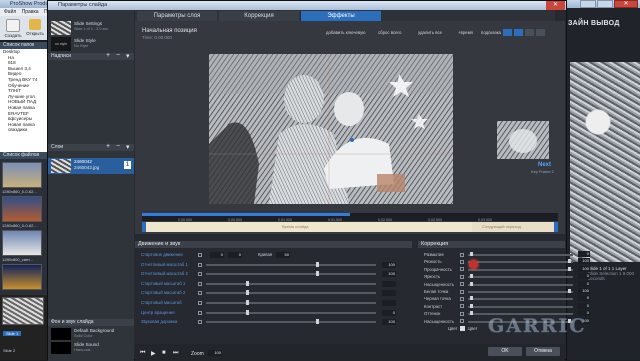 This screenshot has height=361, width=640. I want to click on slide-sound-title: Slide Sound, so click(86, 344).